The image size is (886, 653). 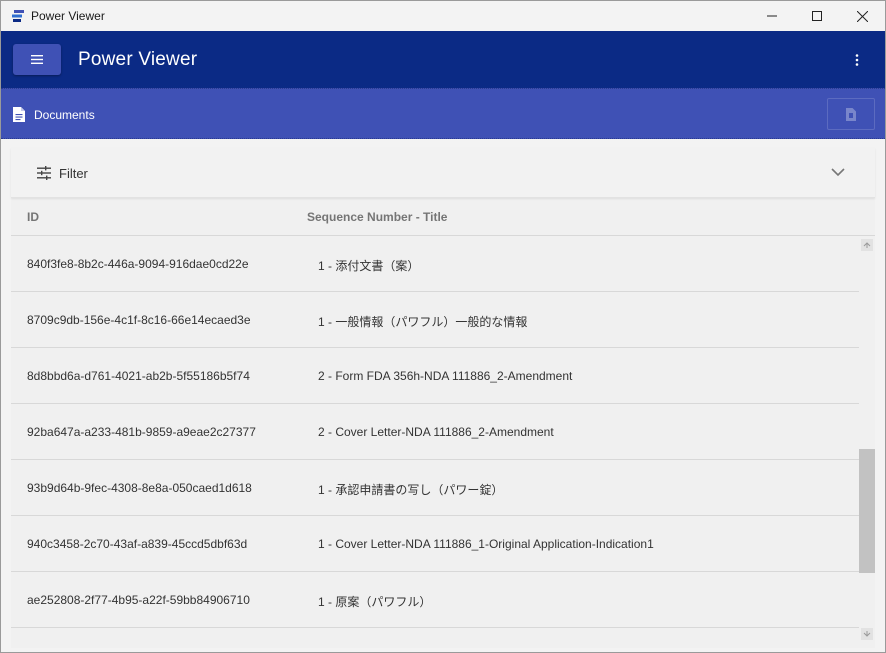 I want to click on cell-title: 2 - Cover Letter-NDA 111886_2-Amendment, so click(x=436, y=432).